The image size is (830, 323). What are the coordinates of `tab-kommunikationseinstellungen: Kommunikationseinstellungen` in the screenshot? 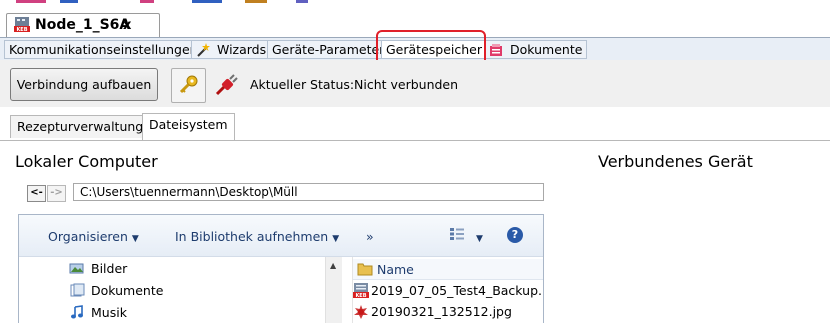 It's located at (103, 49).